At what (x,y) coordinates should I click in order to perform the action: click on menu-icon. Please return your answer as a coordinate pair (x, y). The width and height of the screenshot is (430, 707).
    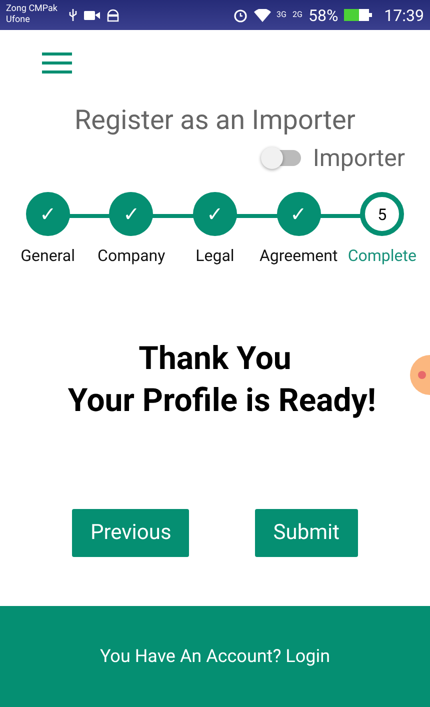
    Looking at the image, I should click on (57, 63).